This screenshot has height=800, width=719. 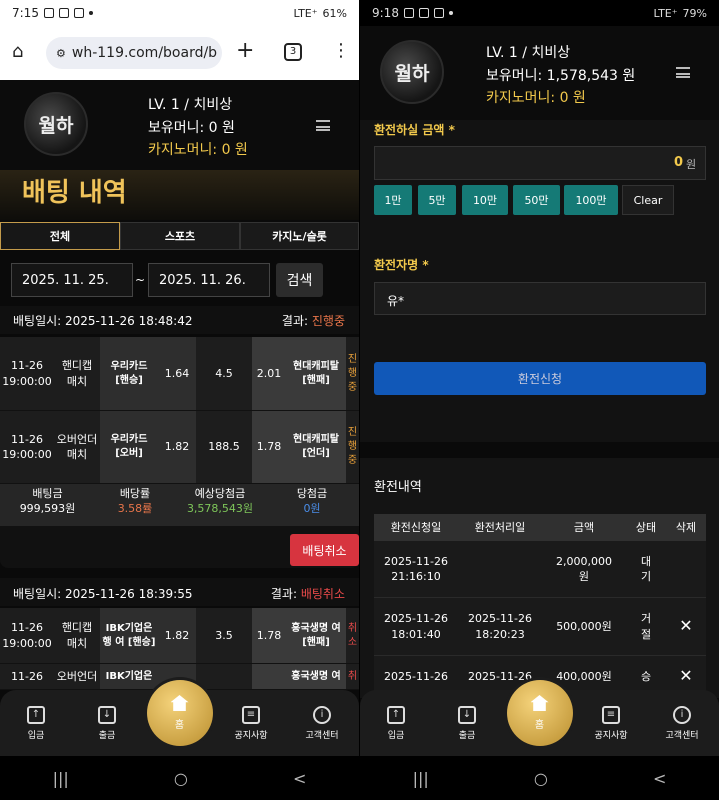 What do you see at coordinates (22, 52) in the screenshot?
I see `home-icon: ⌂` at bounding box center [22, 52].